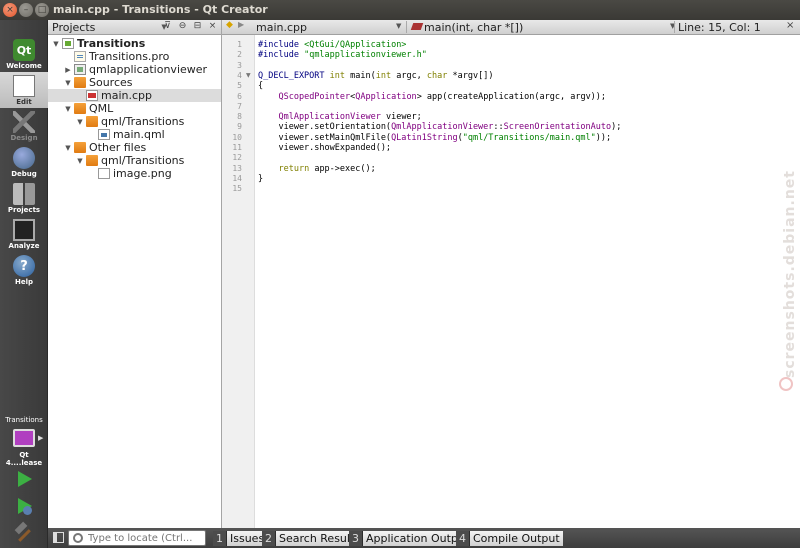  Describe the element at coordinates (237, 168) in the screenshot. I see `line-number: 13` at that location.